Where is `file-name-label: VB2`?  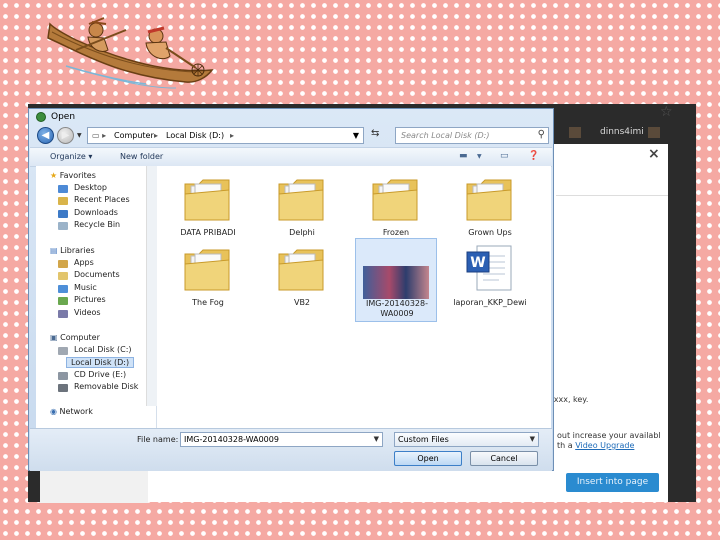 file-name-label: VB2 is located at coordinates (302, 302).